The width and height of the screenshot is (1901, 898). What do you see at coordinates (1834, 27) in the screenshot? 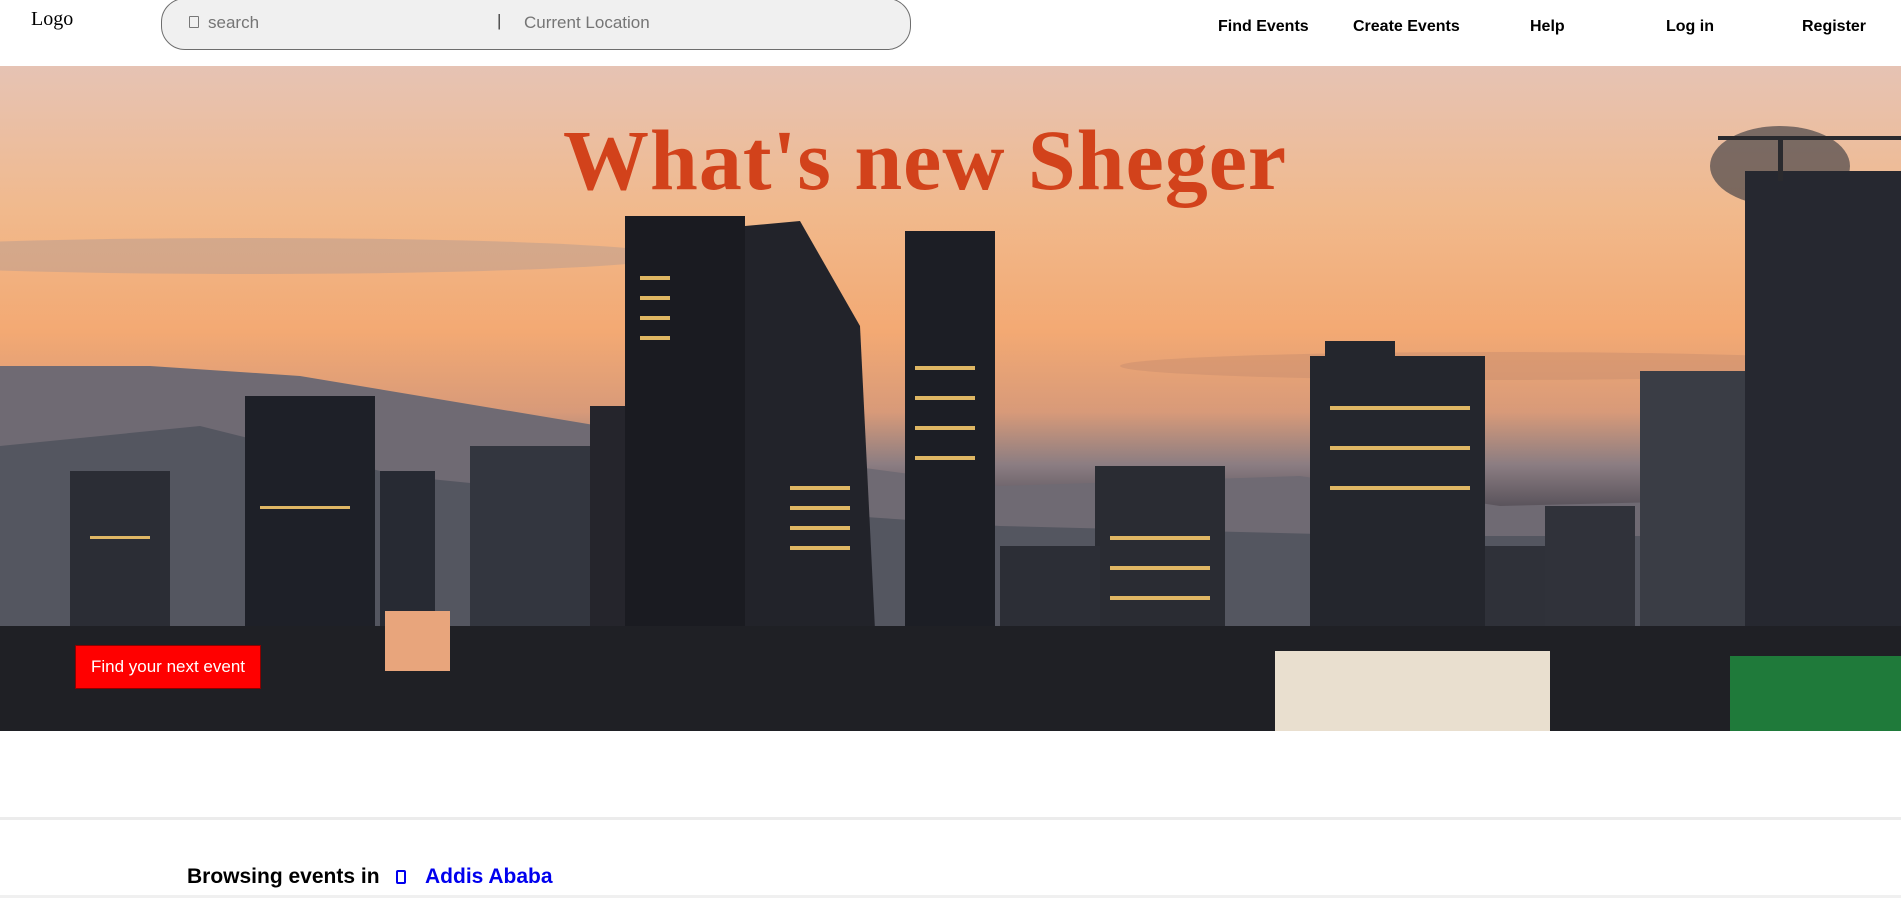
I see `nav-register: Register` at bounding box center [1834, 27].